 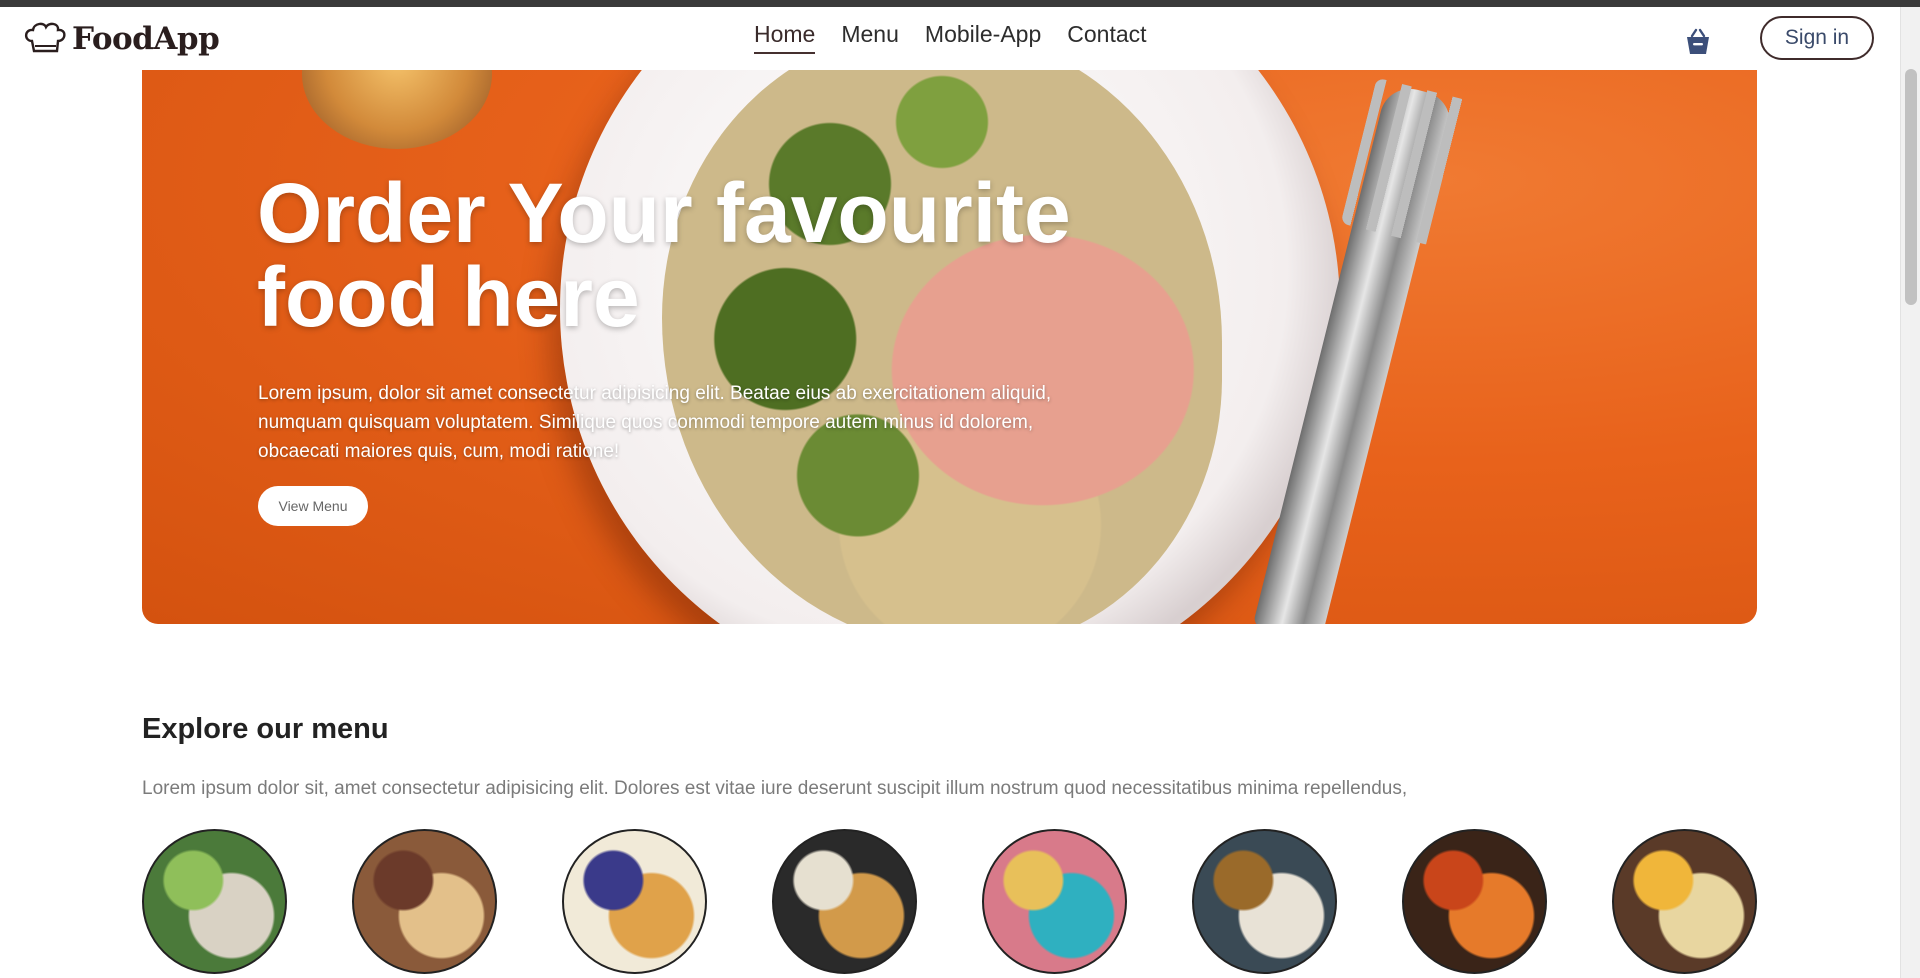 What do you see at coordinates (265, 729) in the screenshot?
I see `explore-menu-title: Explore our menu` at bounding box center [265, 729].